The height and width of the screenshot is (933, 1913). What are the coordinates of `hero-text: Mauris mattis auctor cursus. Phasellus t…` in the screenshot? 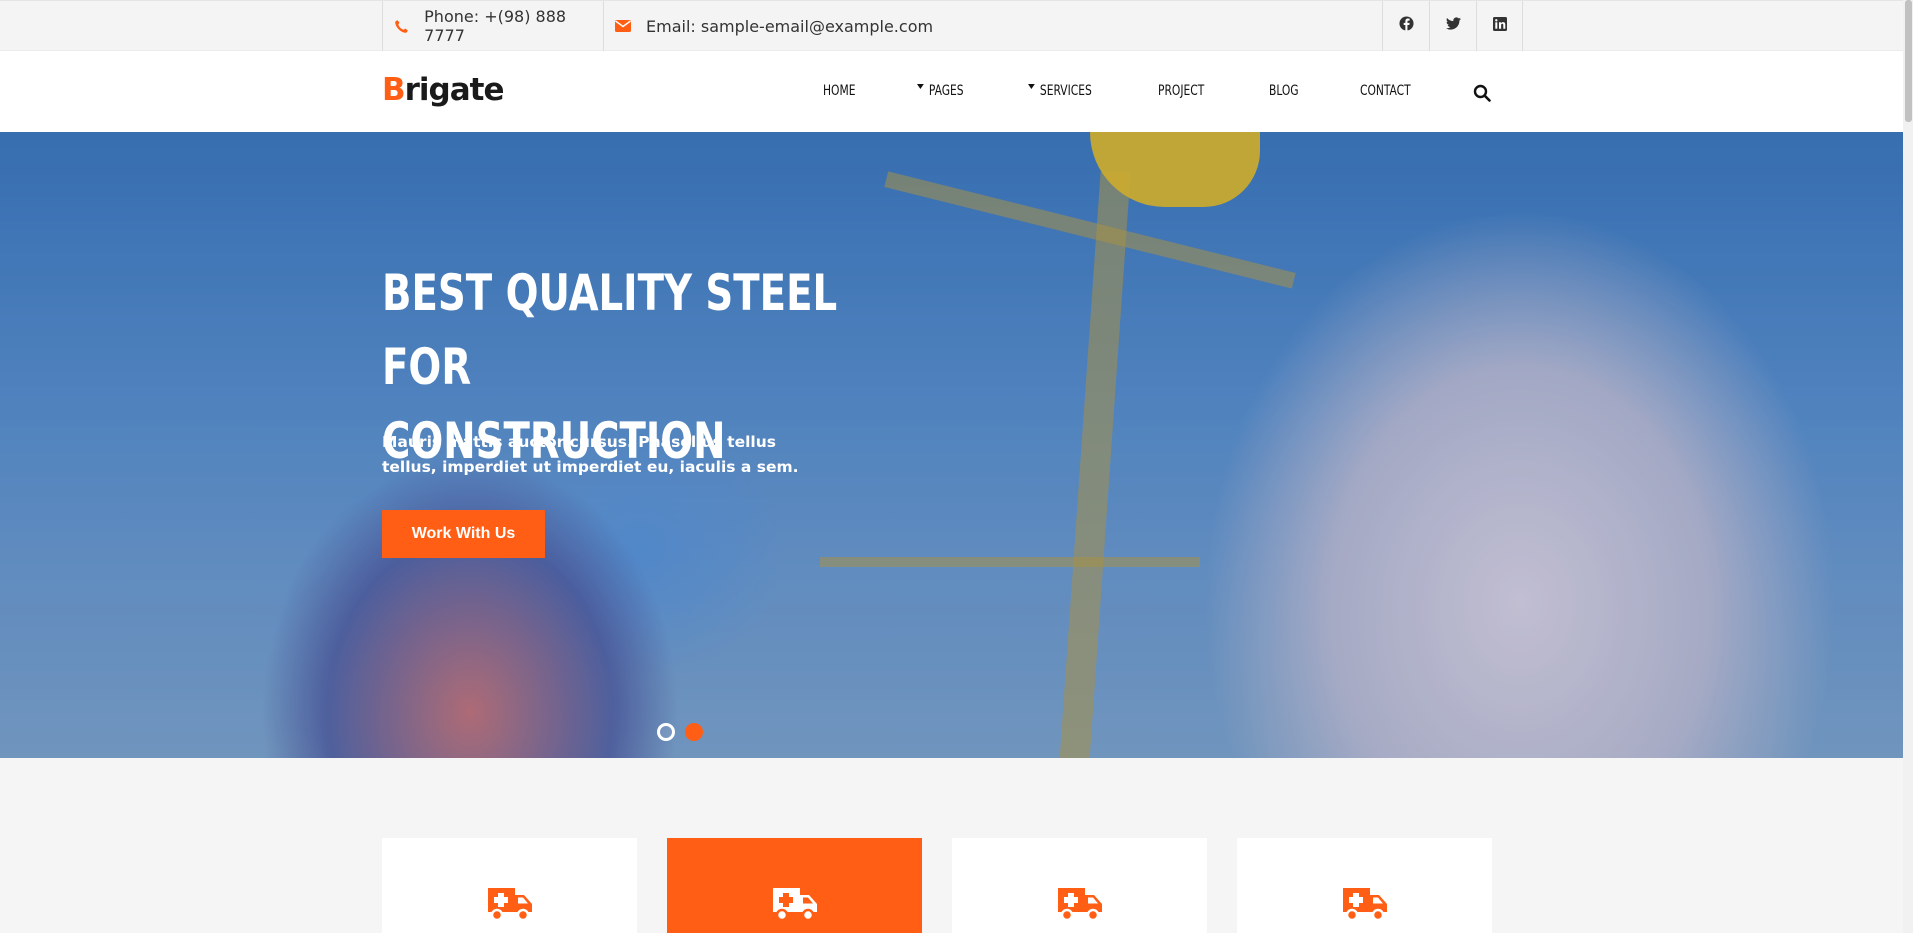 It's located at (590, 454).